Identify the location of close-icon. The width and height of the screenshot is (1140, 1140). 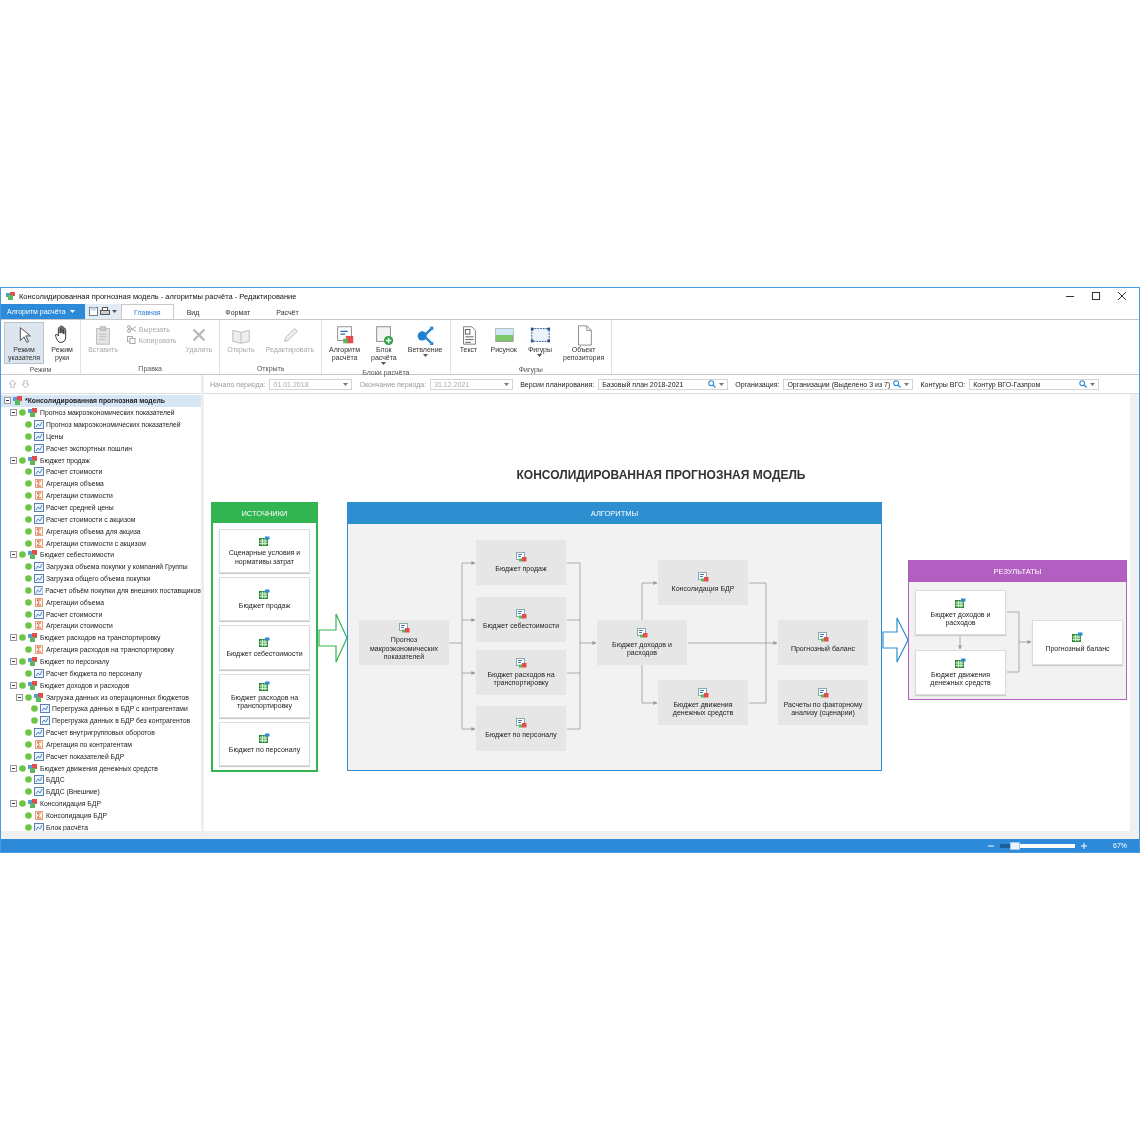
(1122, 296).